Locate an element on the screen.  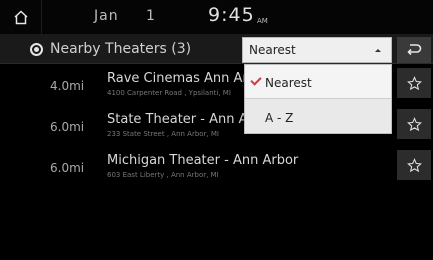
page-title: Nearby Theaters (3) is located at coordinates (121, 49).